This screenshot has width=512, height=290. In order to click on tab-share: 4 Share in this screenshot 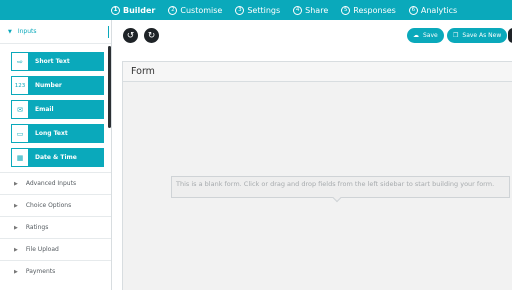, I will do `click(311, 10)`.